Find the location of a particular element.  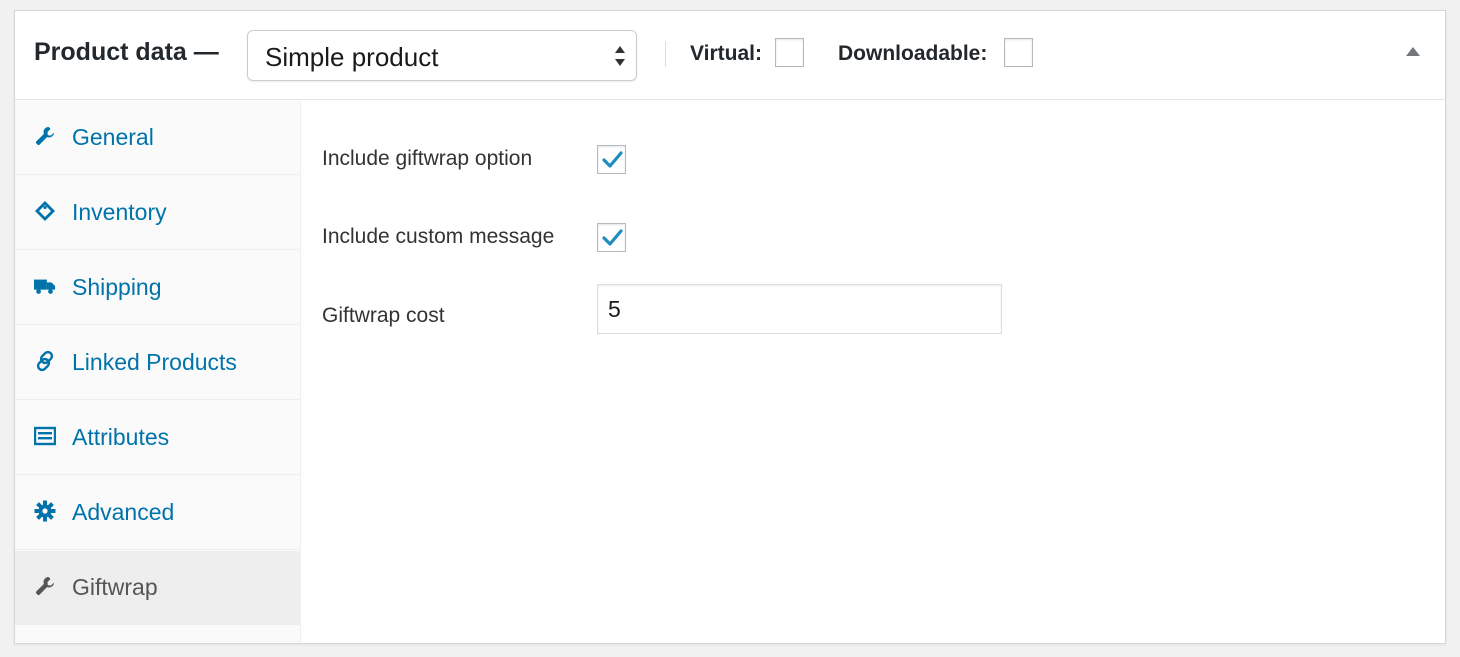

giftwrap-cost-label: Giftwrap cost is located at coordinates (383, 315).